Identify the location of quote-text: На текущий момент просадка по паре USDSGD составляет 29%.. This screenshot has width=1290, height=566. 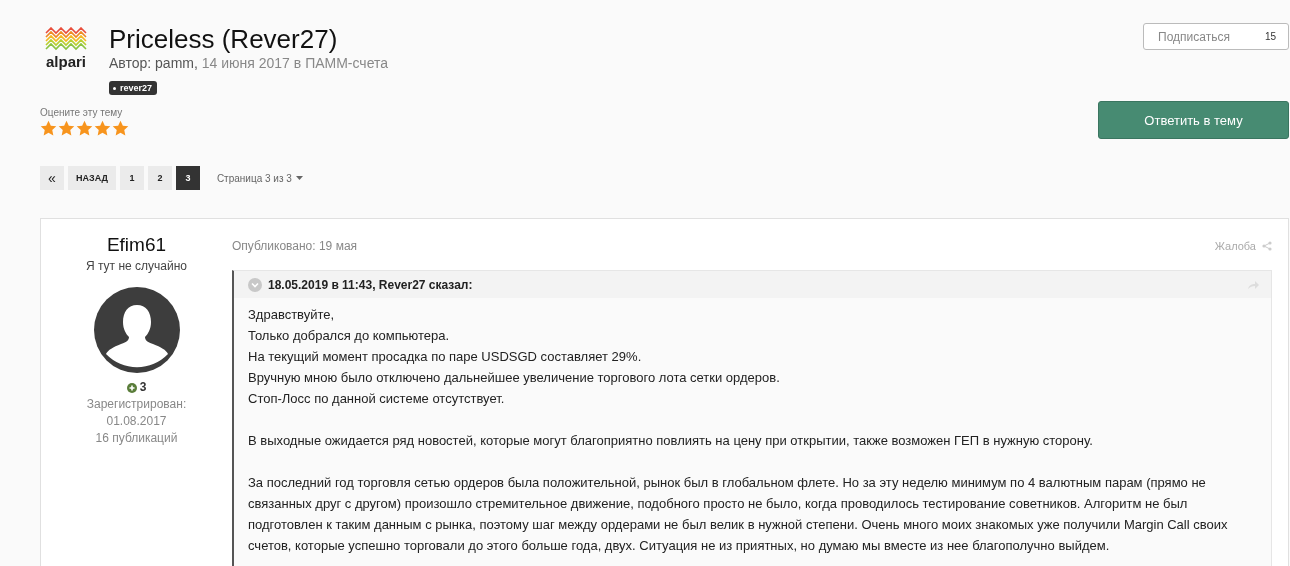
(445, 357).